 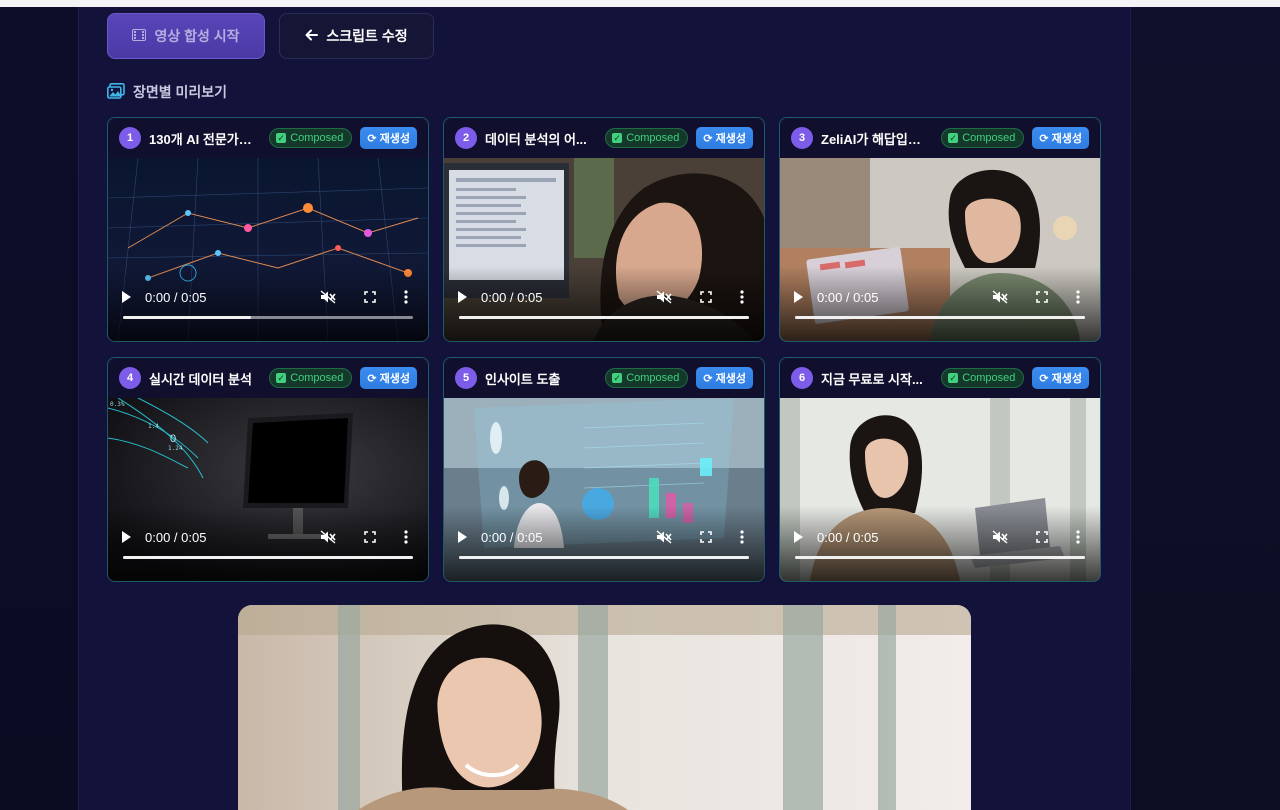 What do you see at coordinates (117, 404) in the screenshot?
I see `svg-text: 0.3%` at bounding box center [117, 404].